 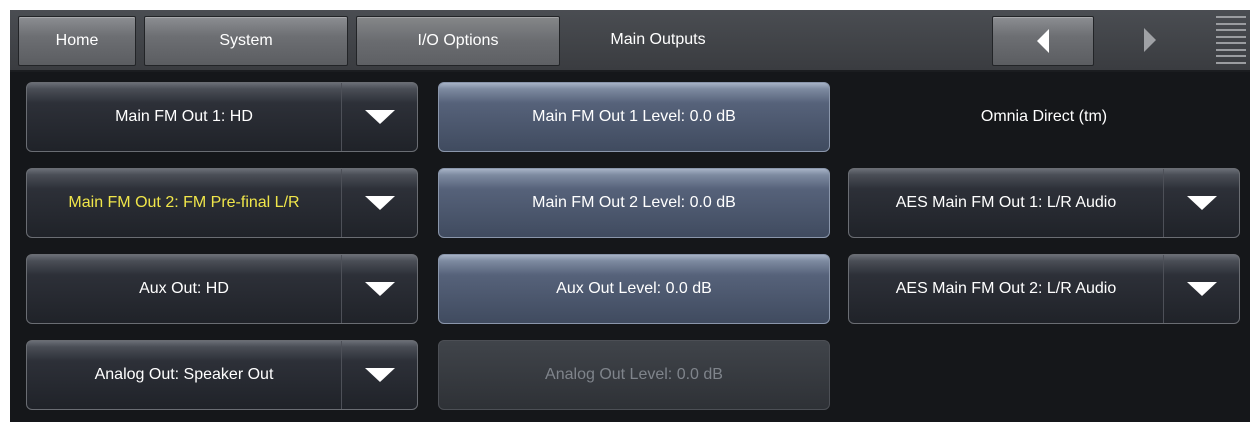 I want to click on aux-out-dropdown: Aux Out: HD, so click(x=222, y=289).